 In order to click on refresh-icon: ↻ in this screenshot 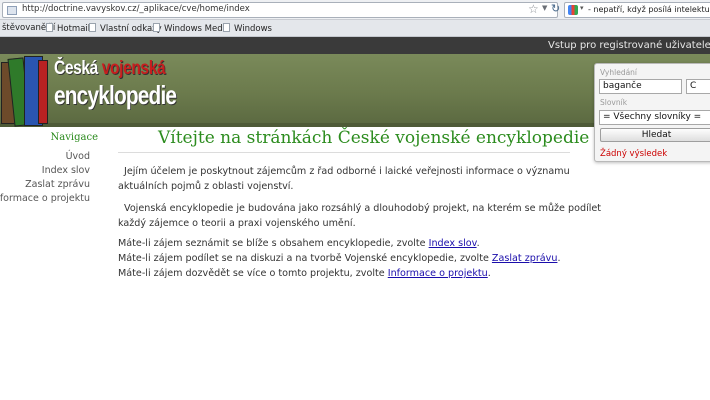, I will do `click(555, 8)`.